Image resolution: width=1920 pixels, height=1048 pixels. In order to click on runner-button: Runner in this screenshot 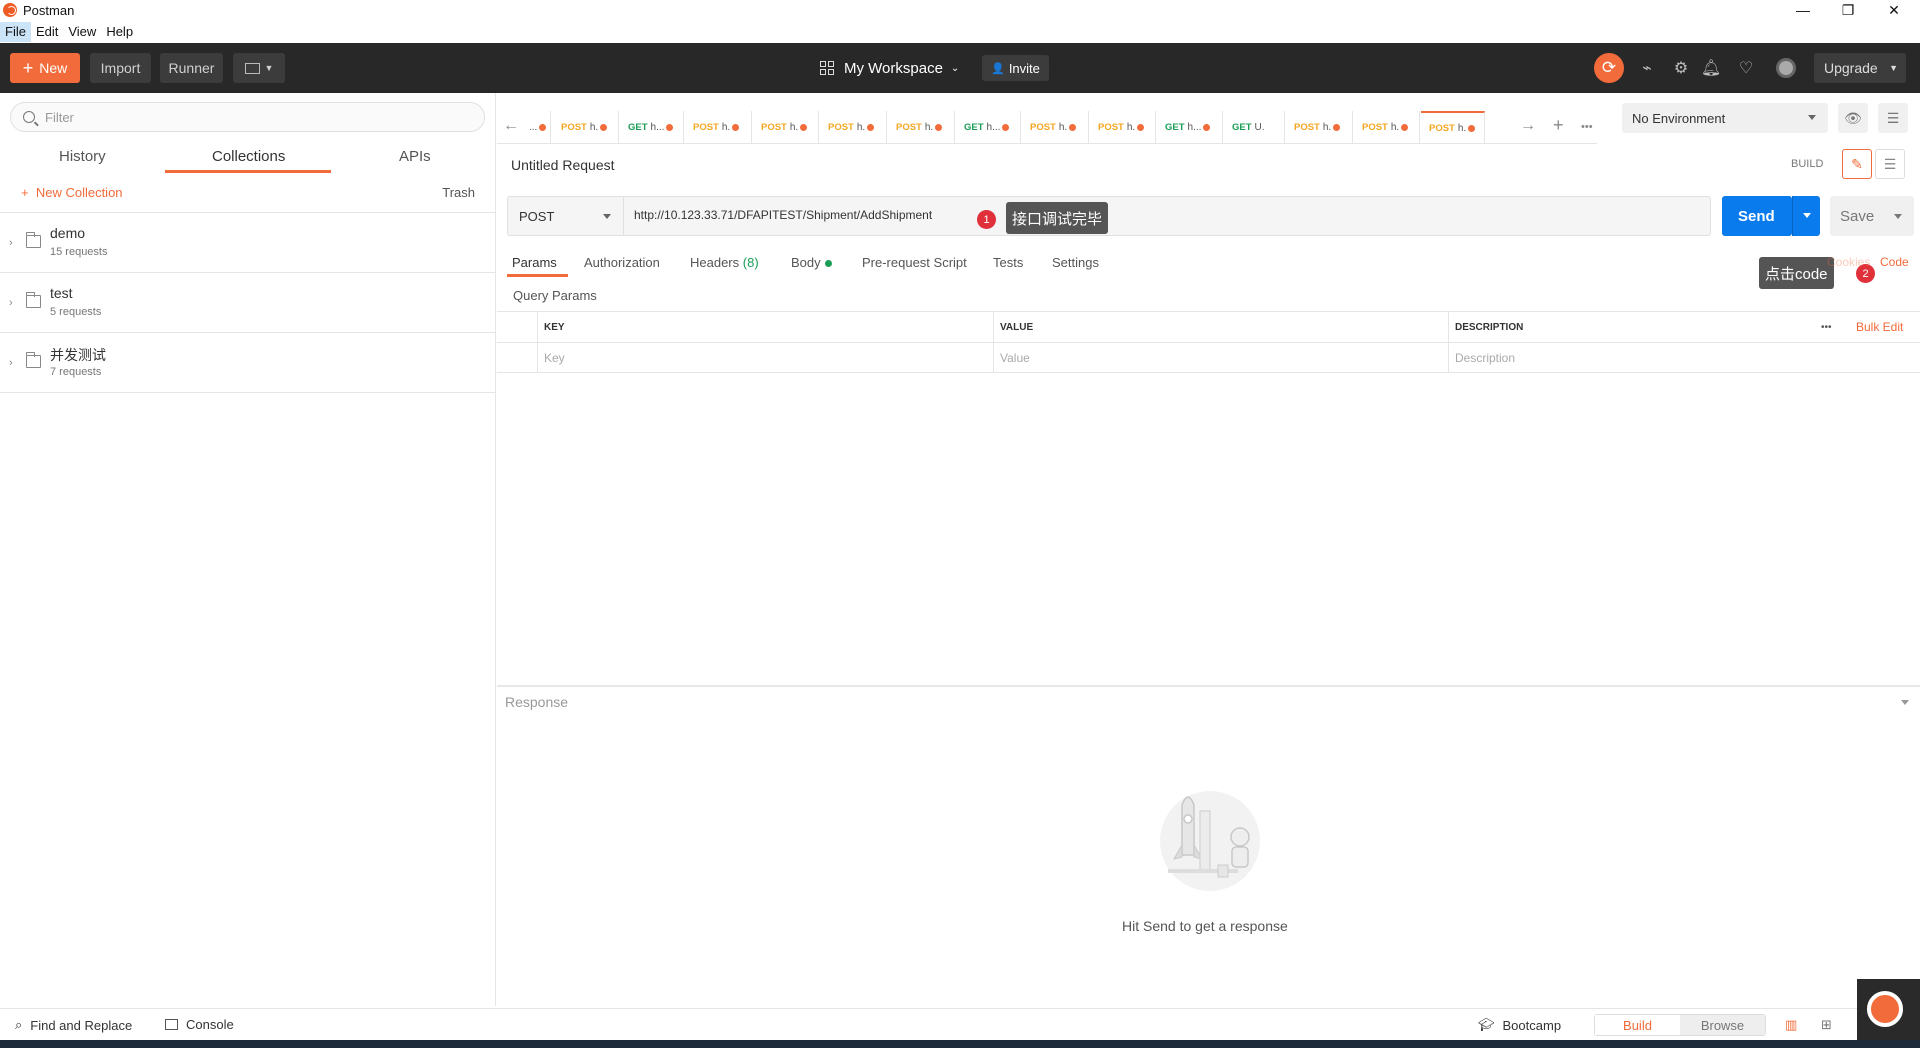, I will do `click(191, 68)`.